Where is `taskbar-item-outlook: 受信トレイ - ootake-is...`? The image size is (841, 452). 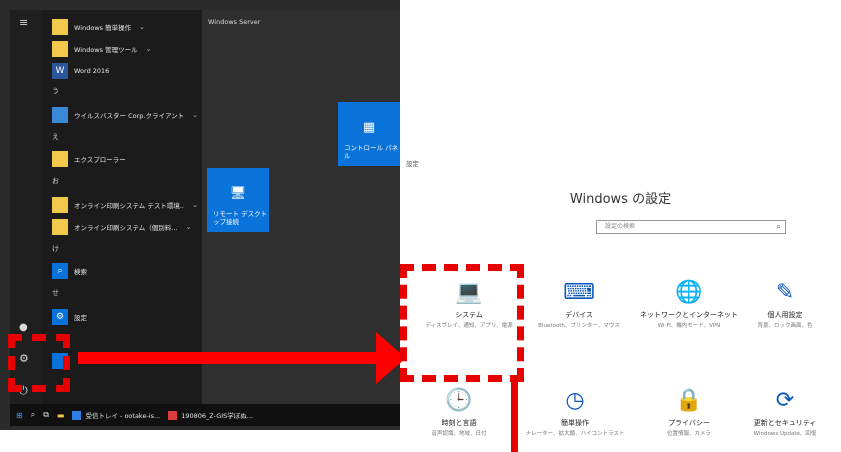
taskbar-item-outlook: 受信トレイ - ootake-is... is located at coordinates (116, 415).